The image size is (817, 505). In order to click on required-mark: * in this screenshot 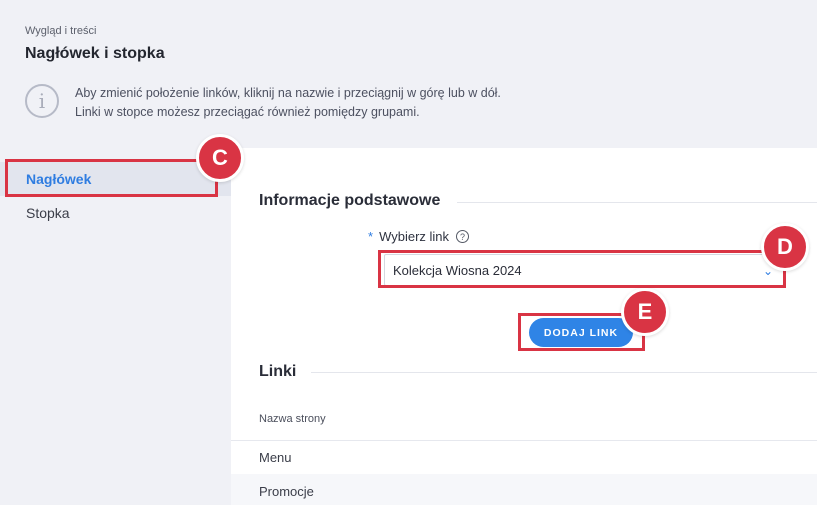, I will do `click(371, 236)`.